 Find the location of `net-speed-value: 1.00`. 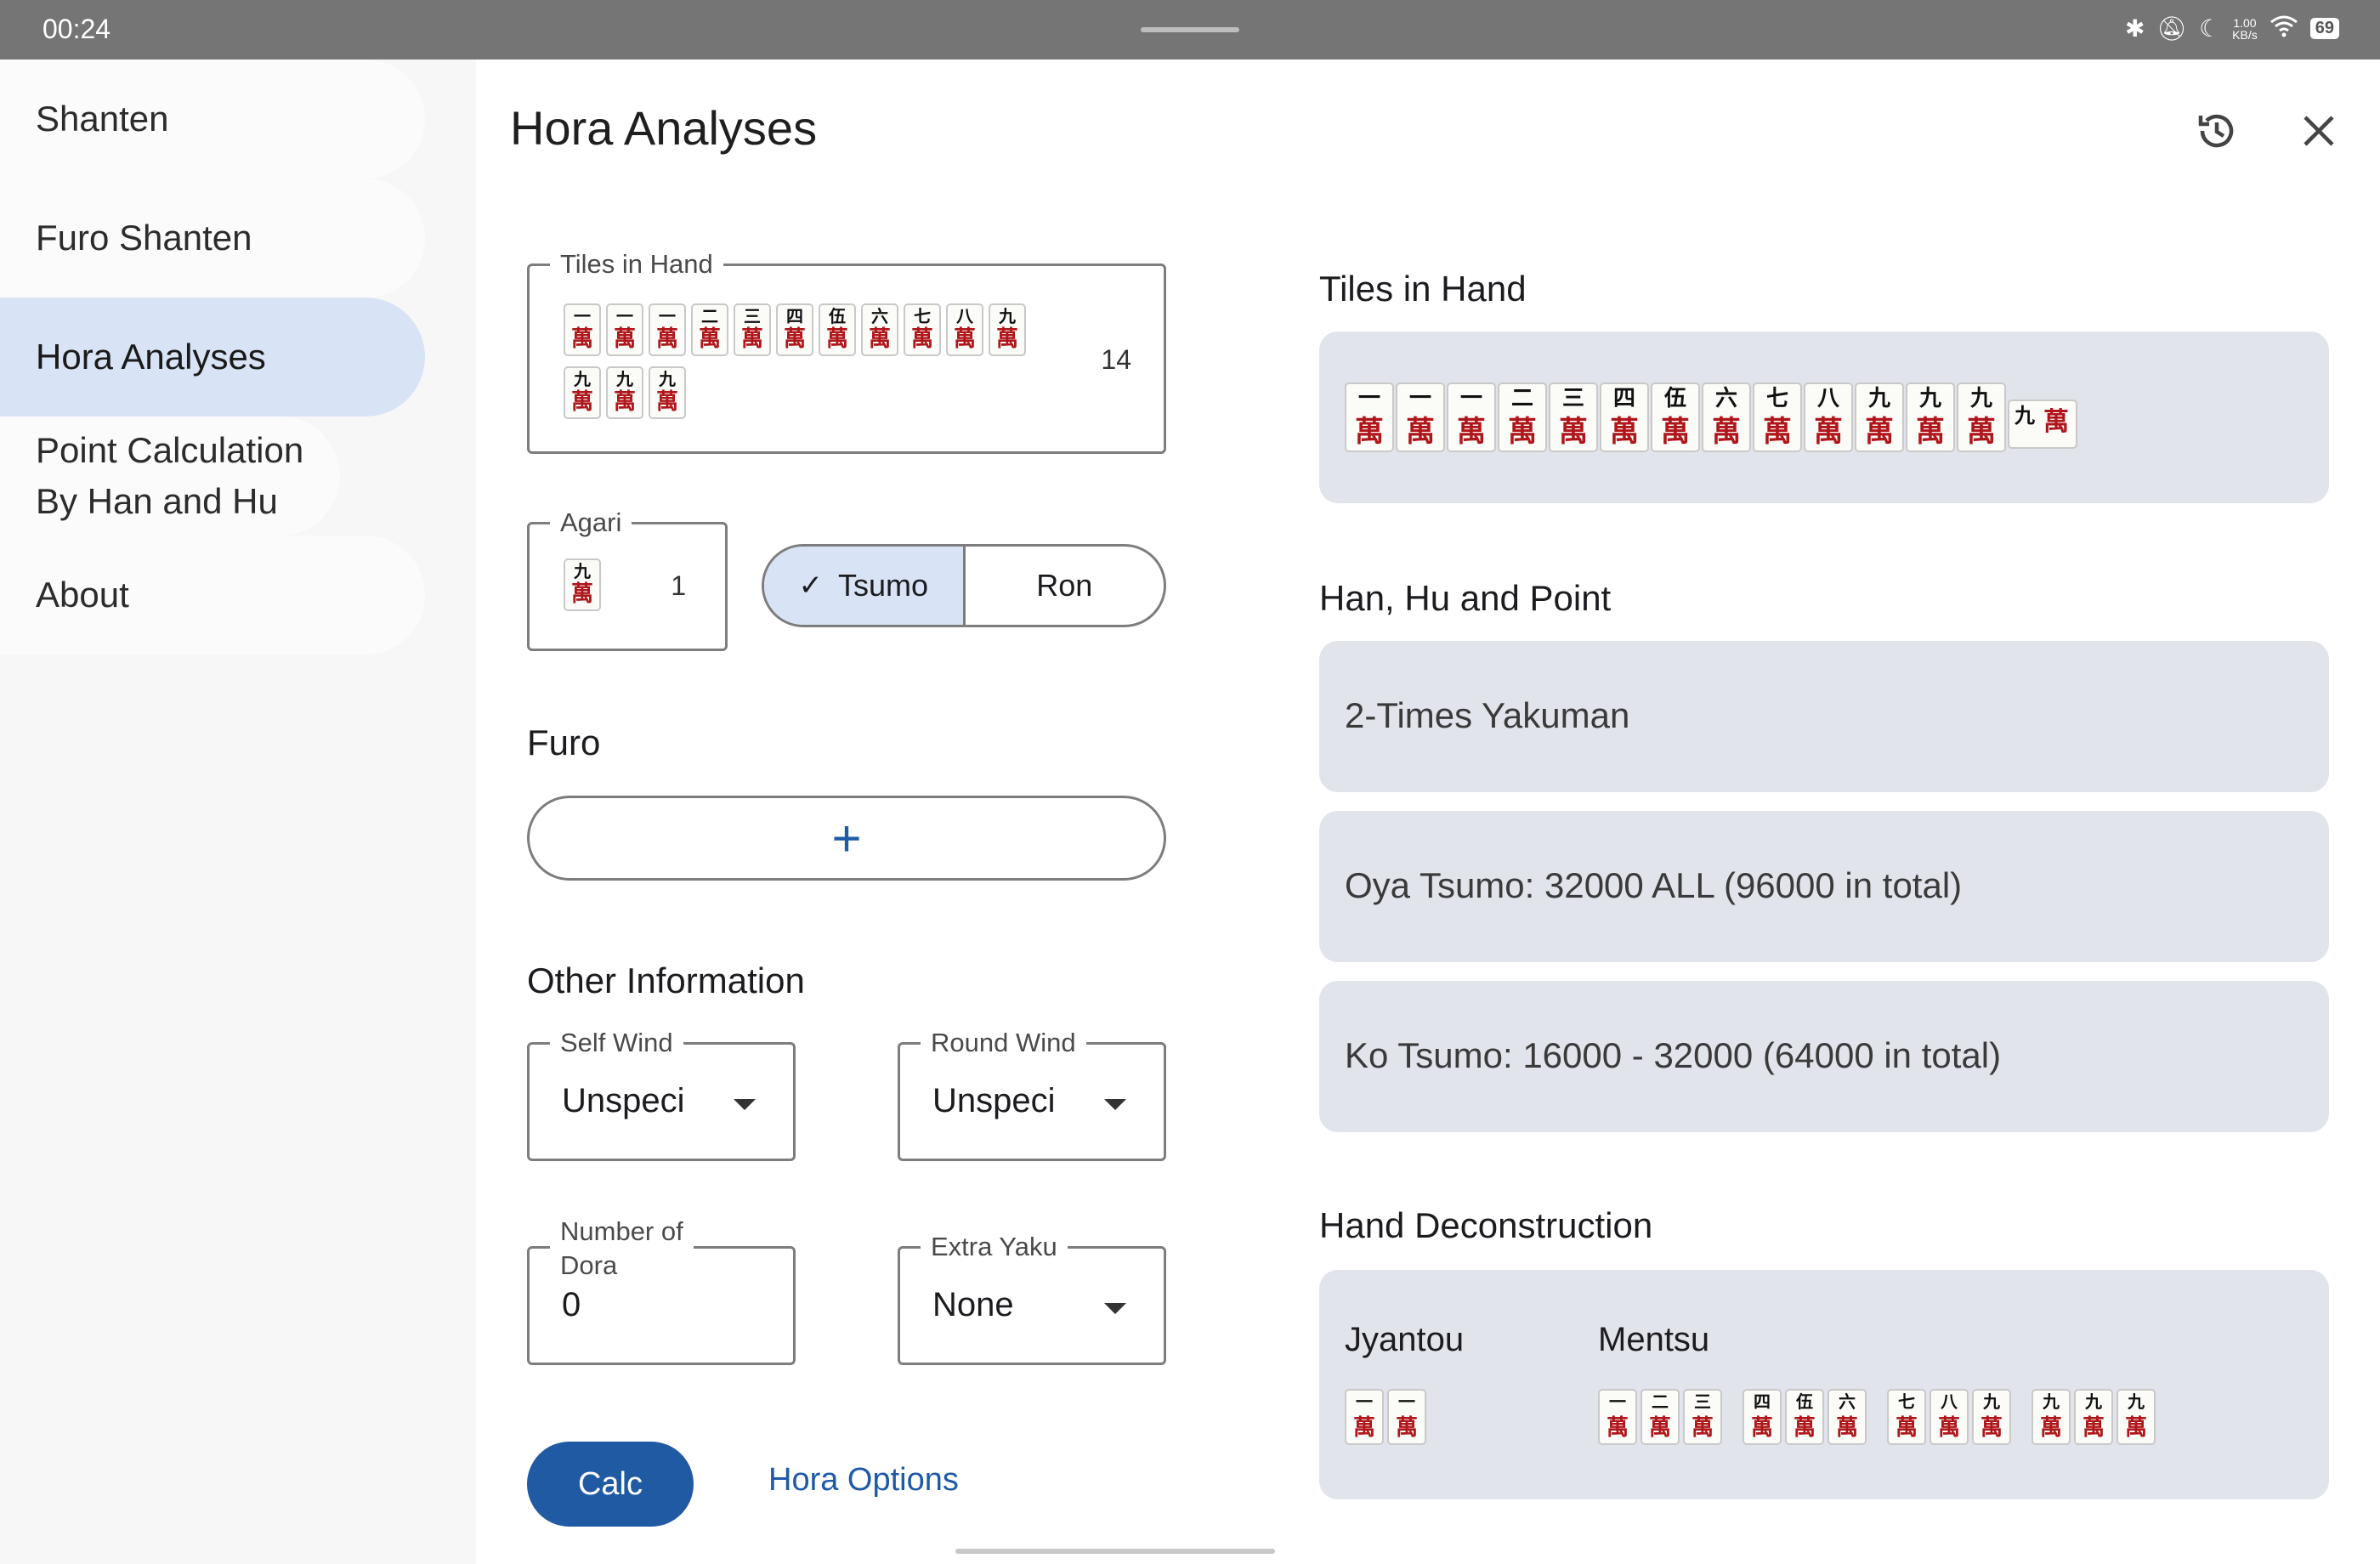

net-speed-value: 1.00 is located at coordinates (2245, 22).